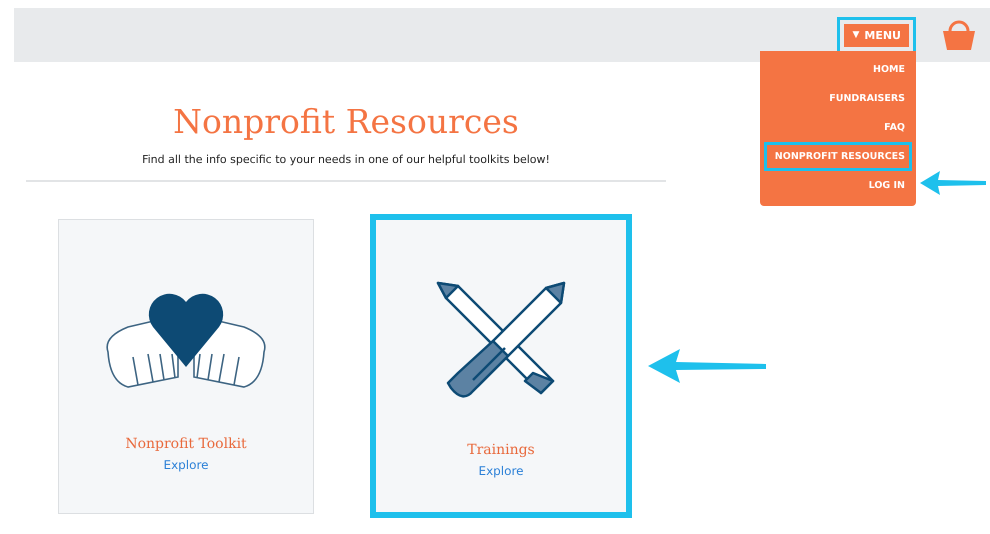 This screenshot has height=534, width=990. What do you see at coordinates (346, 159) in the screenshot?
I see `page-subtitle: Find all the info specific to your needs in one of our helpful toolkits below!` at bounding box center [346, 159].